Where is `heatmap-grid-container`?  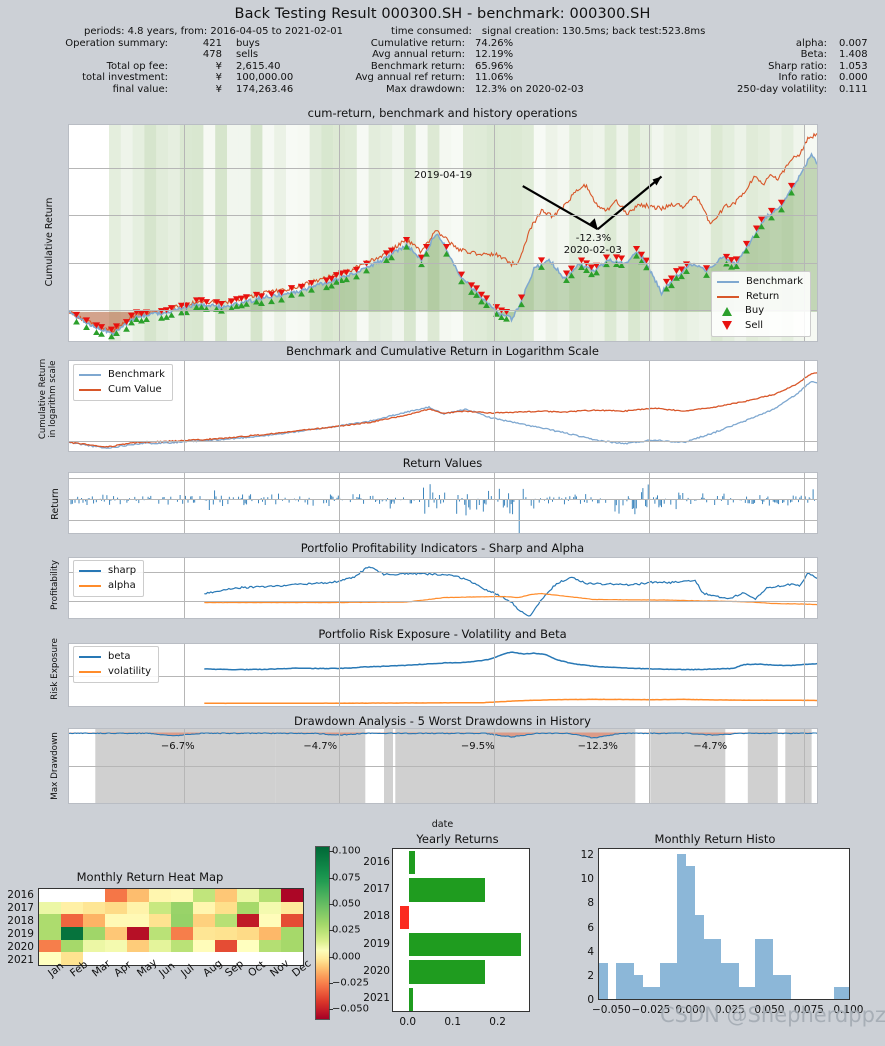 heatmap-grid-container is located at coordinates (171, 927).